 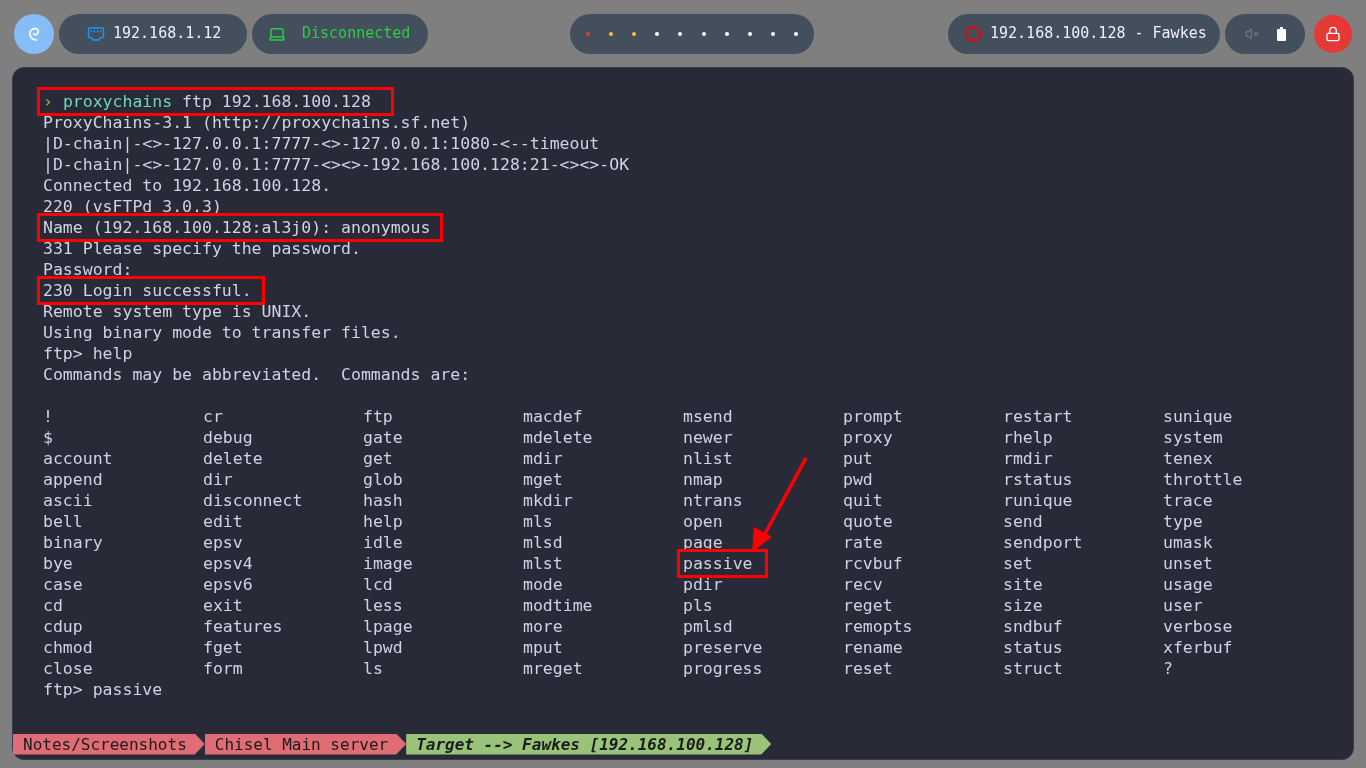 I want to click on command-name: ls, so click(x=373, y=668).